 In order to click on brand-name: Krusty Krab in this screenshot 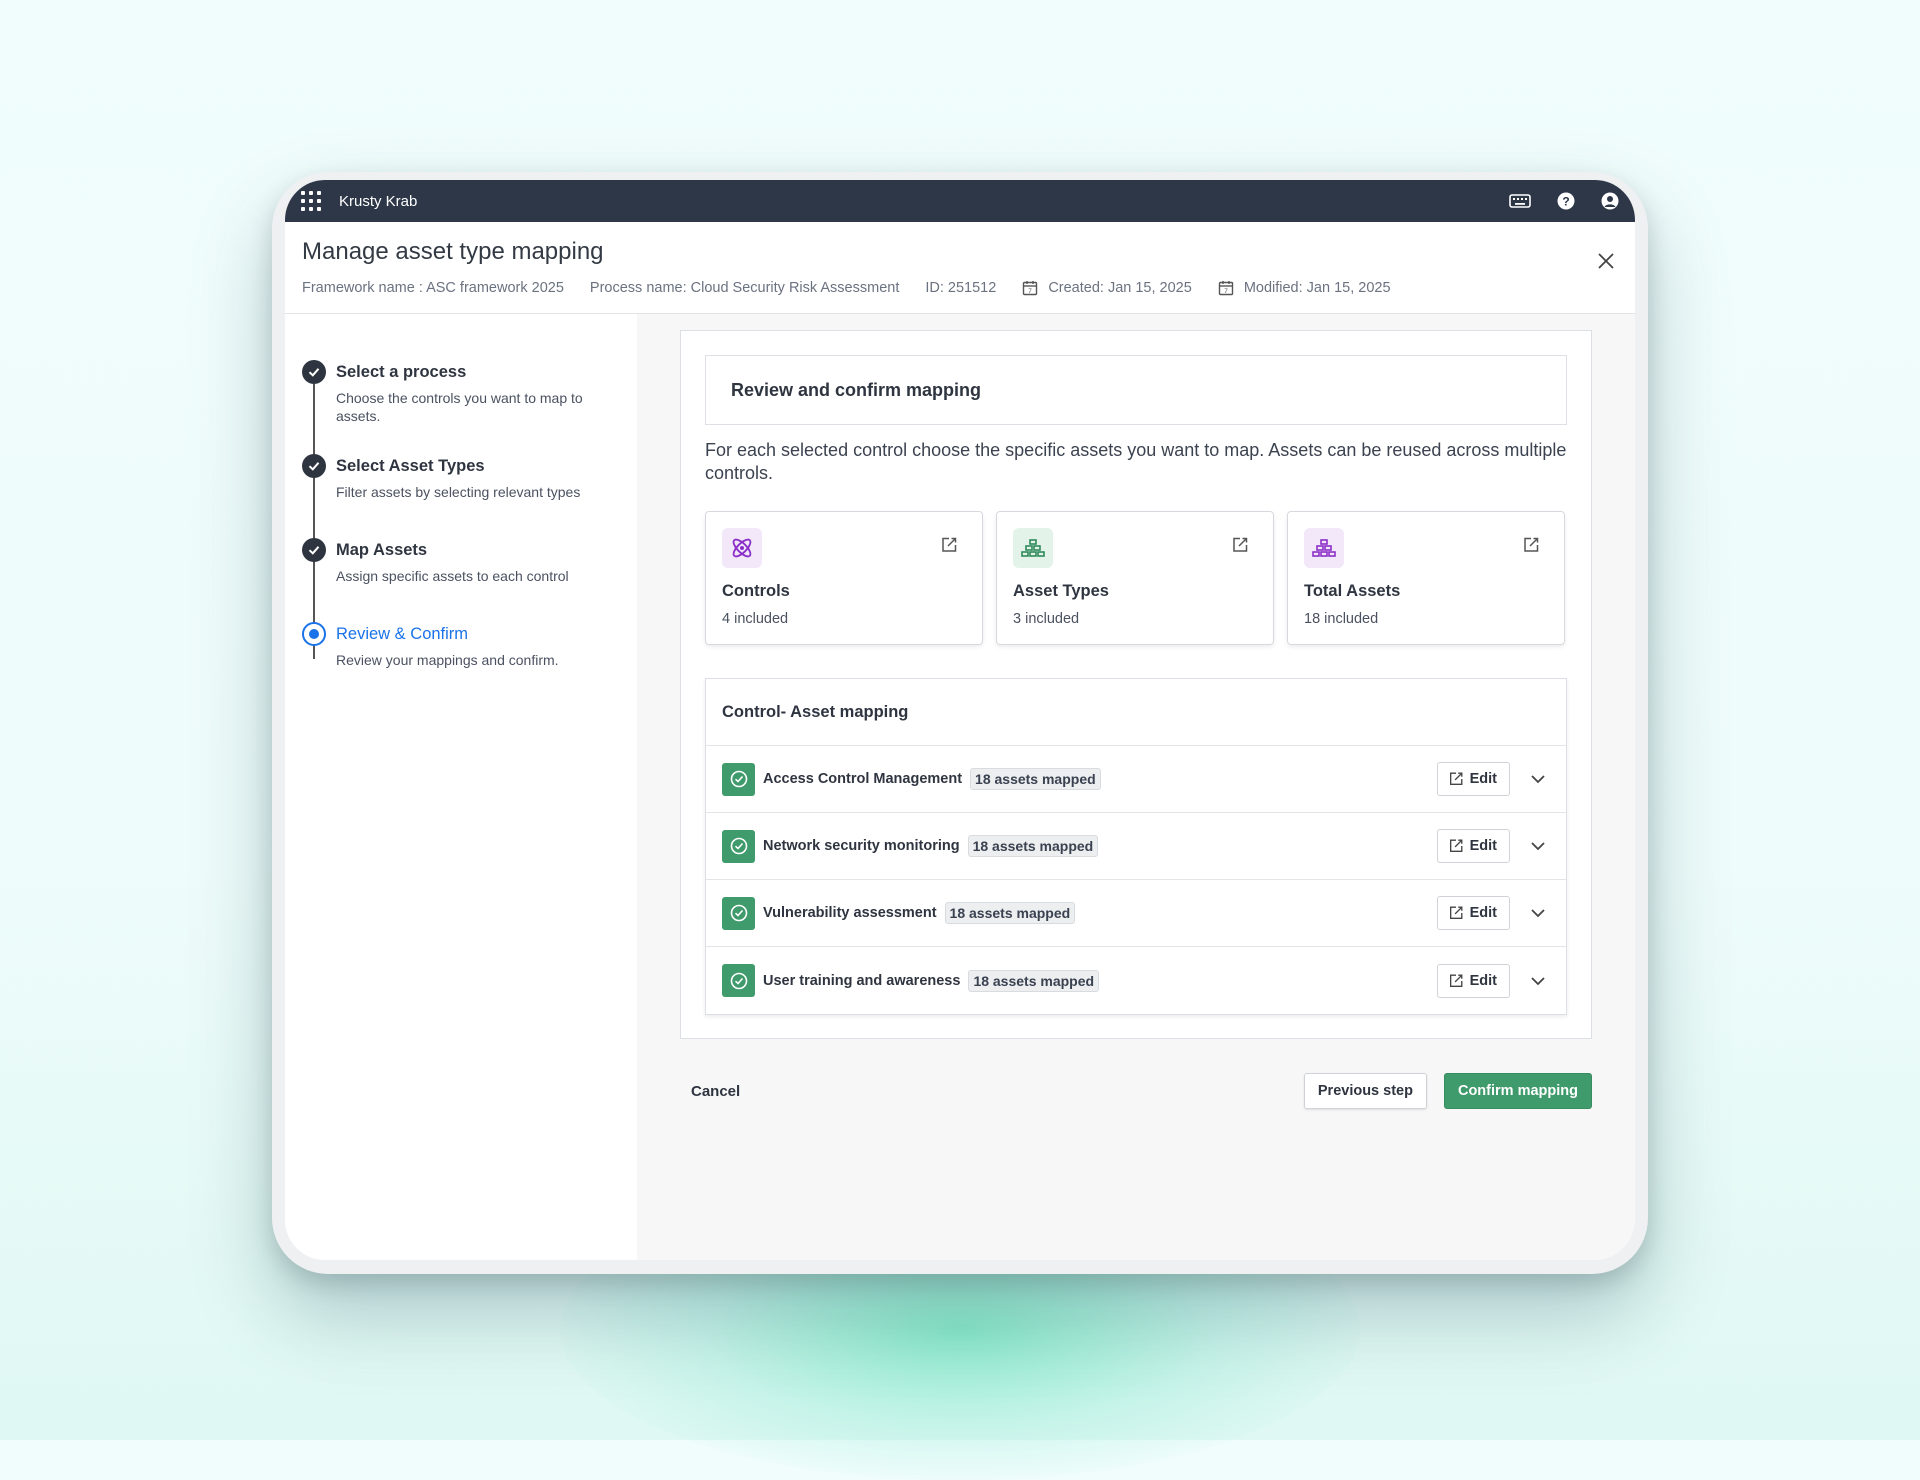, I will do `click(378, 201)`.